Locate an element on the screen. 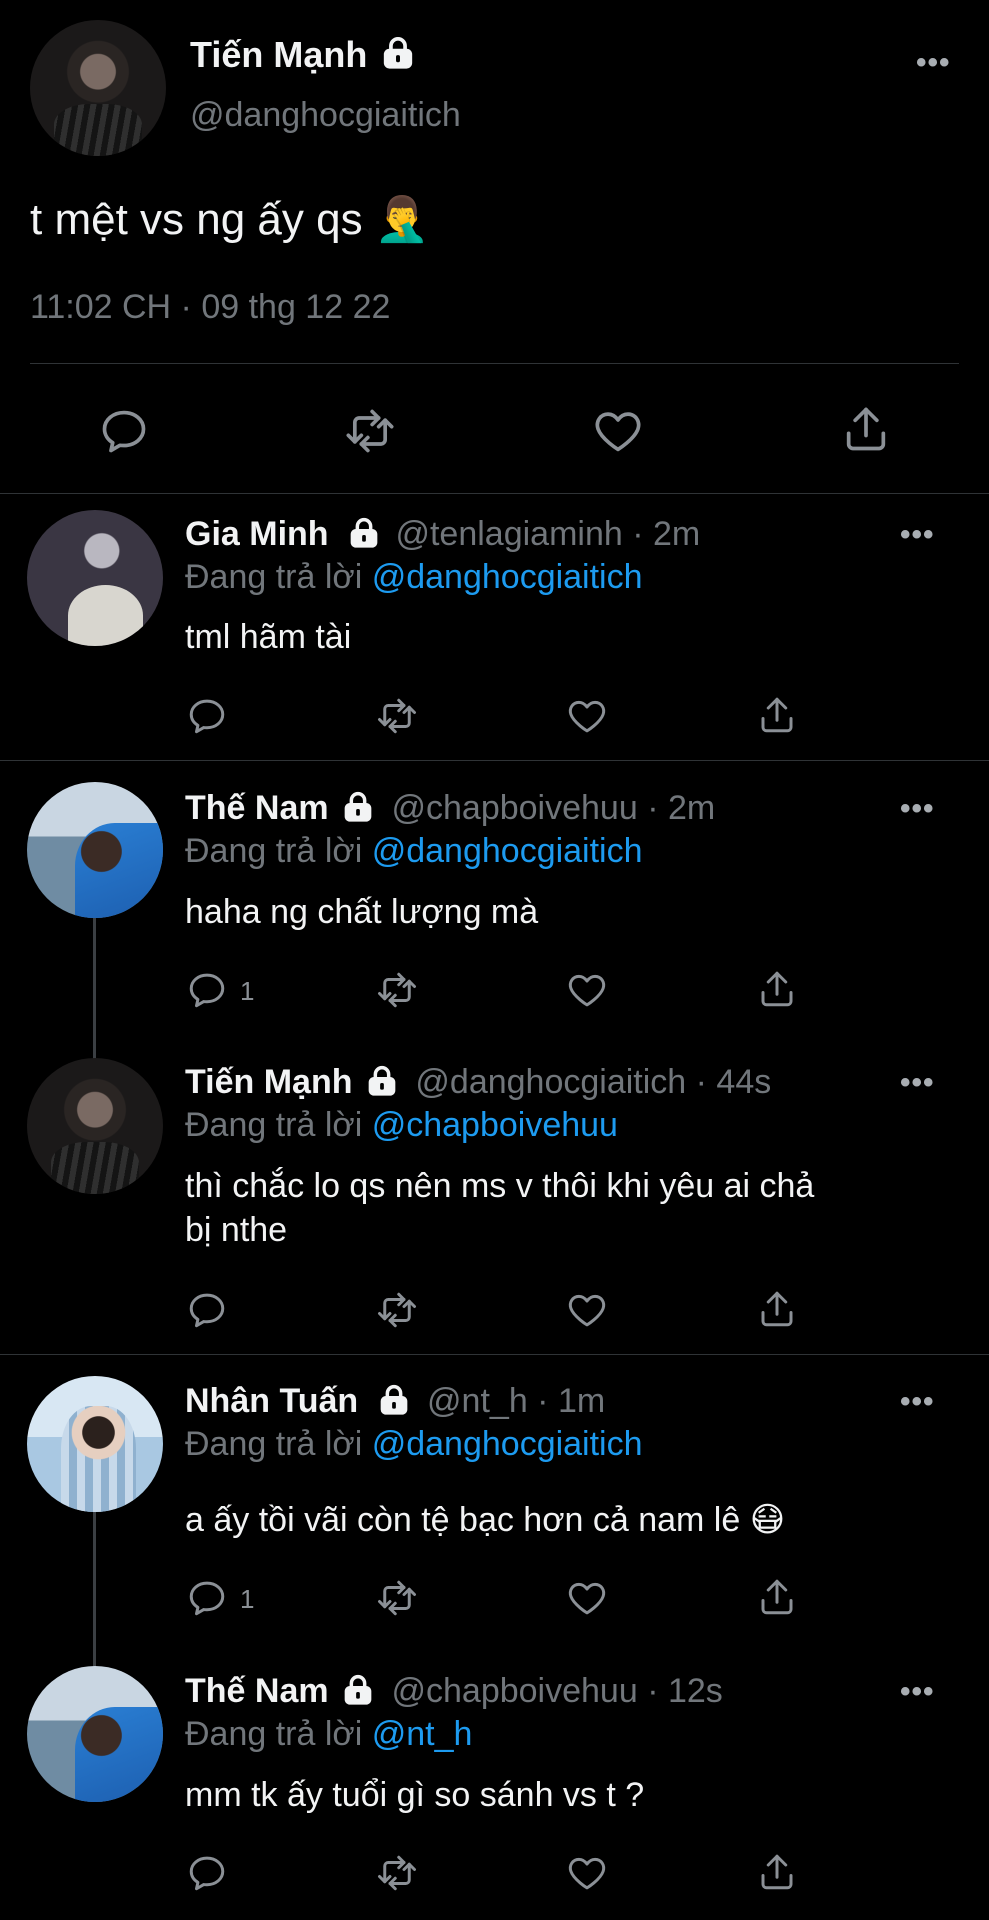 The height and width of the screenshot is (1920, 989). reply-header: Thế Nam @chapboivehuu · 2m is located at coordinates (450, 808).